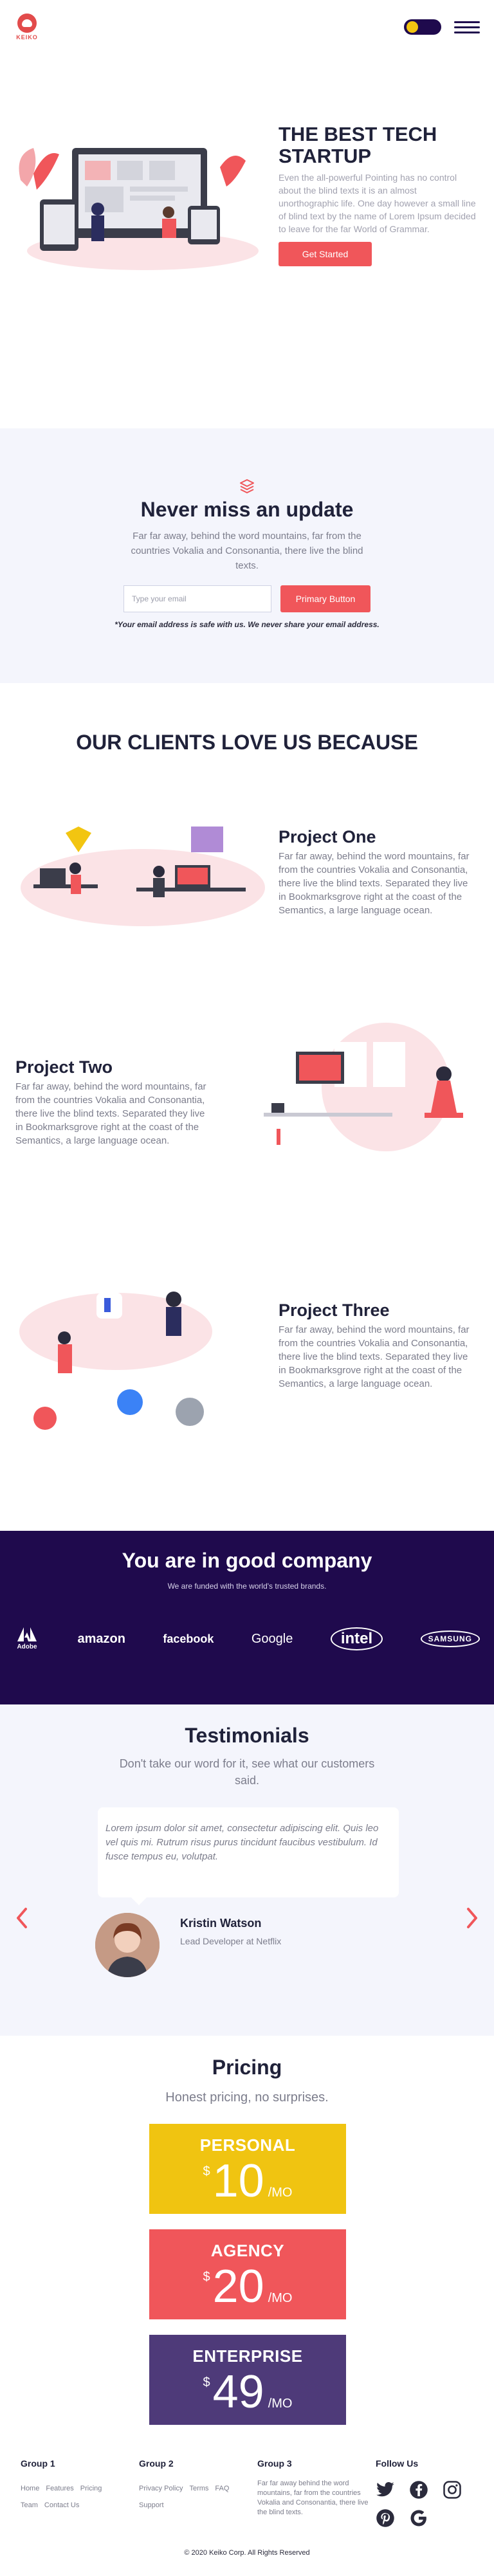  What do you see at coordinates (385, 2489) in the screenshot?
I see `twitter-icon` at bounding box center [385, 2489].